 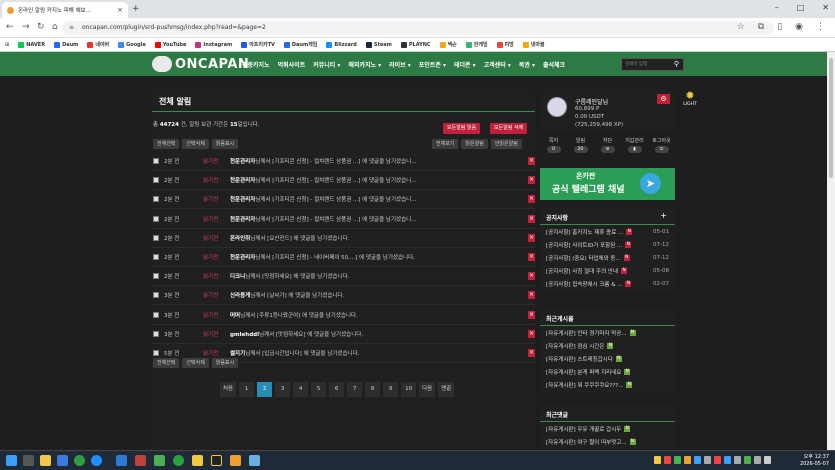 I want to click on bookmark-1: Daum, so click(x=66, y=44).